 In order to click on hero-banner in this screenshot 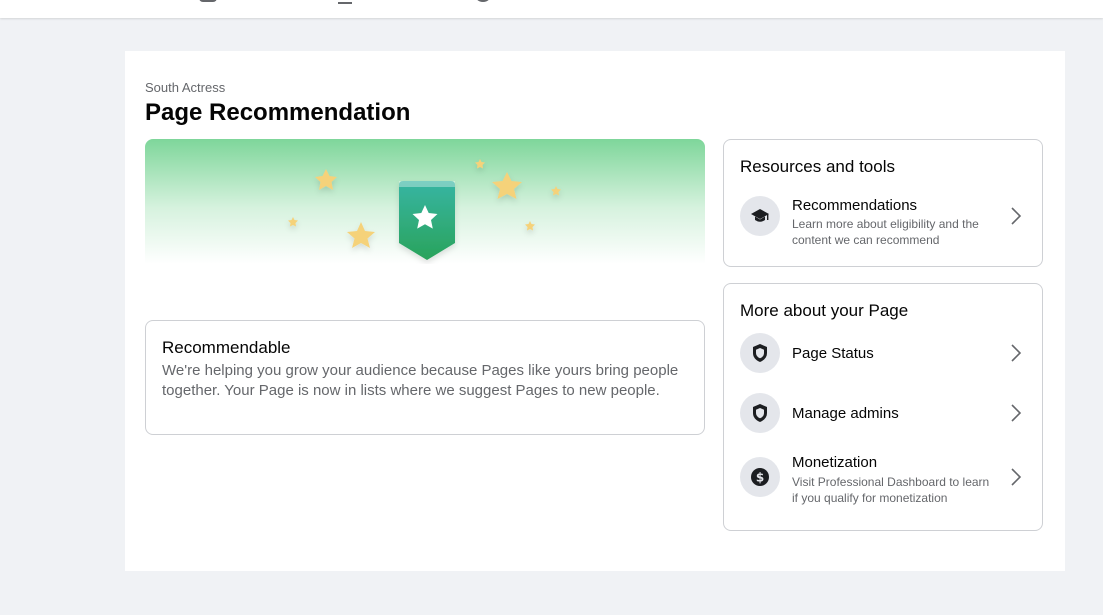, I will do `click(425, 201)`.